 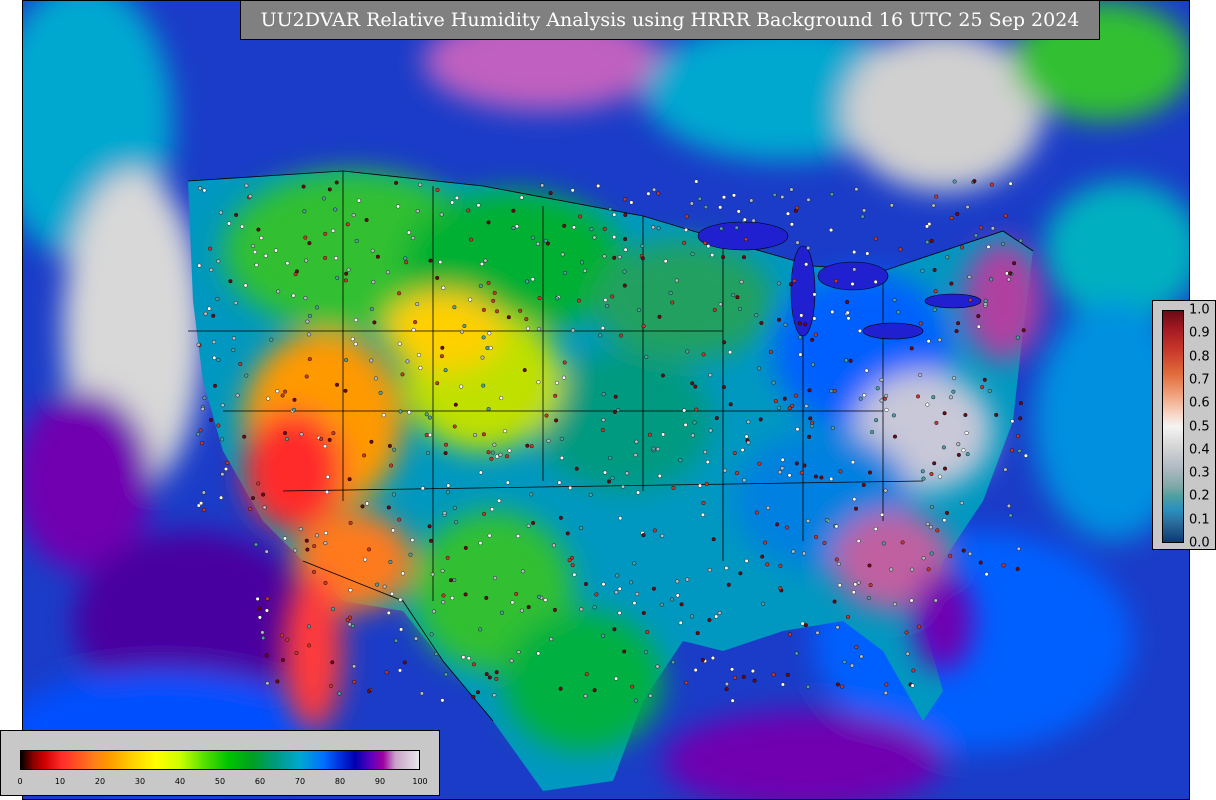 What do you see at coordinates (1199, 426) in the screenshot?
I see `station-tick-label: 0.5` at bounding box center [1199, 426].